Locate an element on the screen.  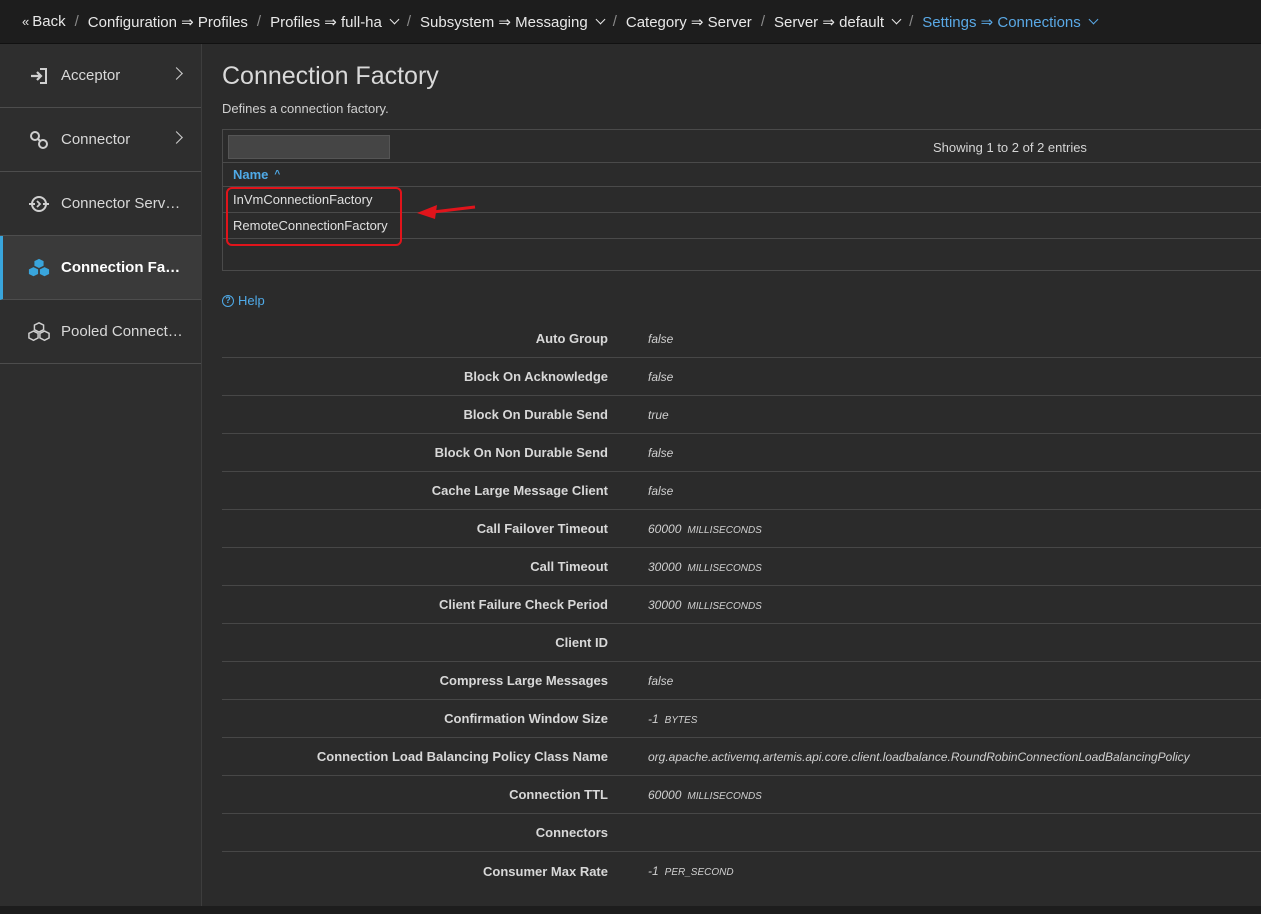
table-row: InVmConnectionFactory is located at coordinates (742, 200).